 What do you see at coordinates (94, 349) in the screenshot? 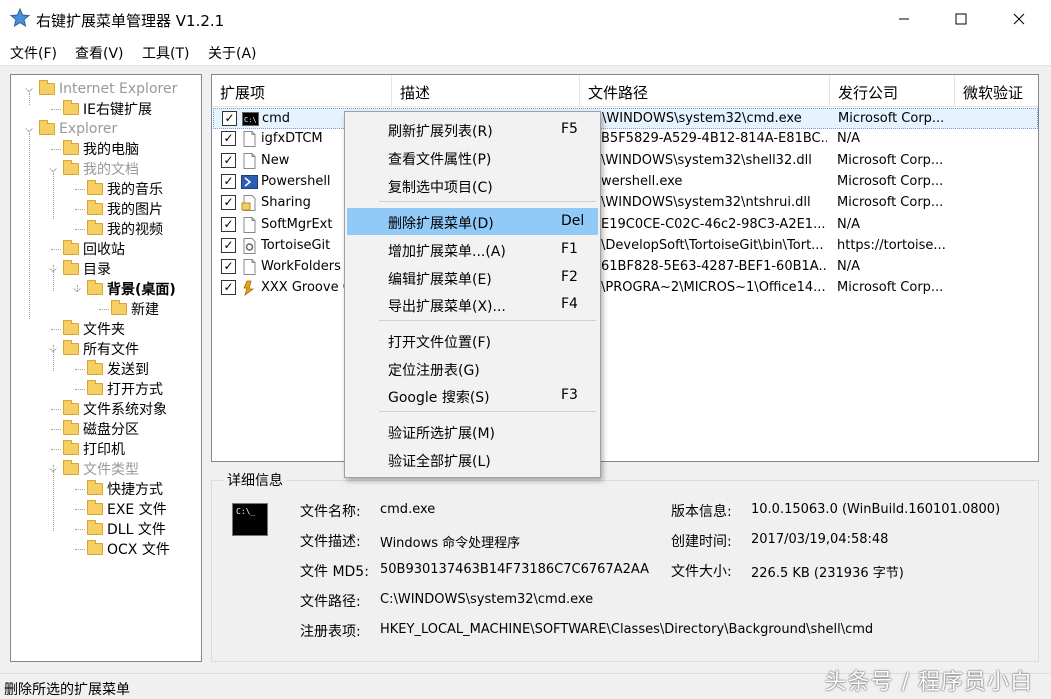
I see `tree-node: ⌵ 所有文件` at bounding box center [94, 349].